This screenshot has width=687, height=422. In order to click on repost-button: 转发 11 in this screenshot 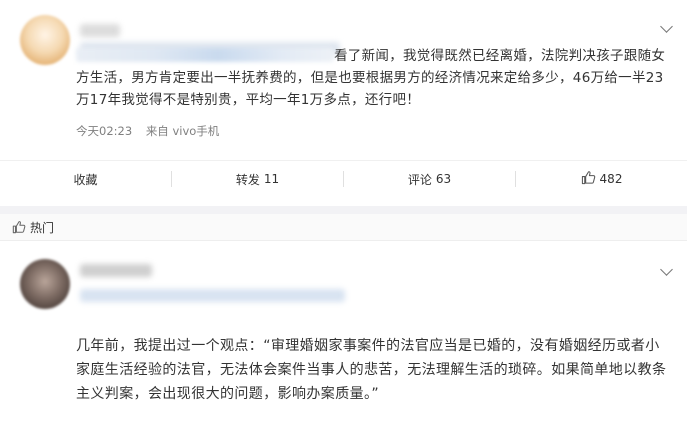, I will do `click(257, 179)`.